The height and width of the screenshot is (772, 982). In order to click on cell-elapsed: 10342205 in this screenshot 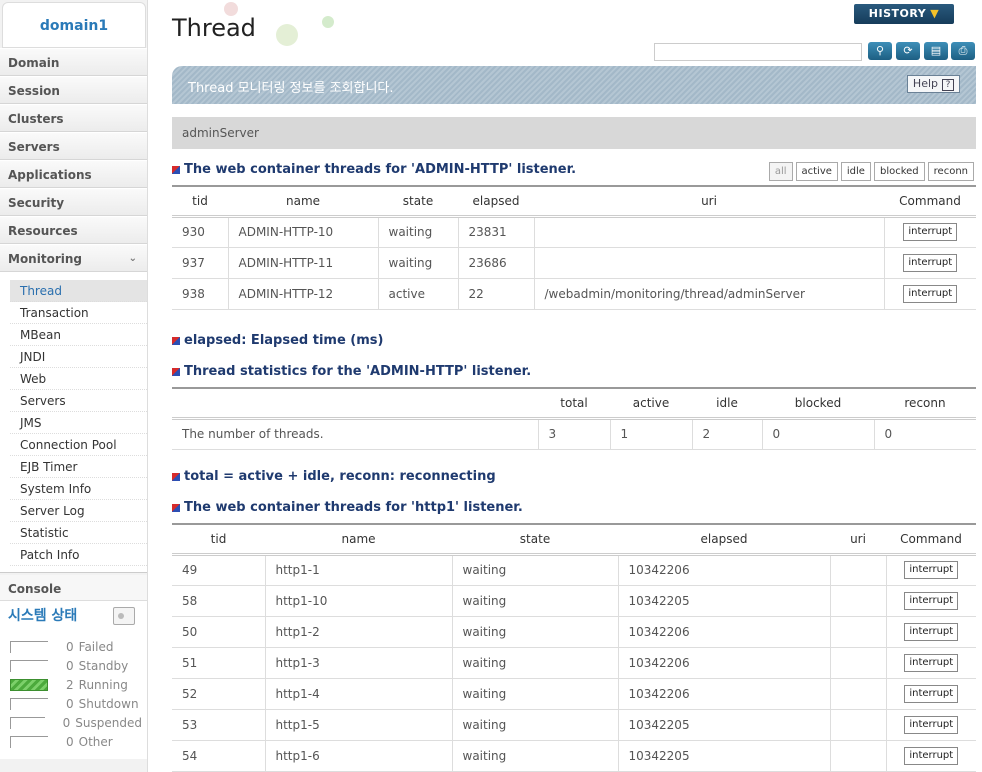, I will do `click(724, 601)`.